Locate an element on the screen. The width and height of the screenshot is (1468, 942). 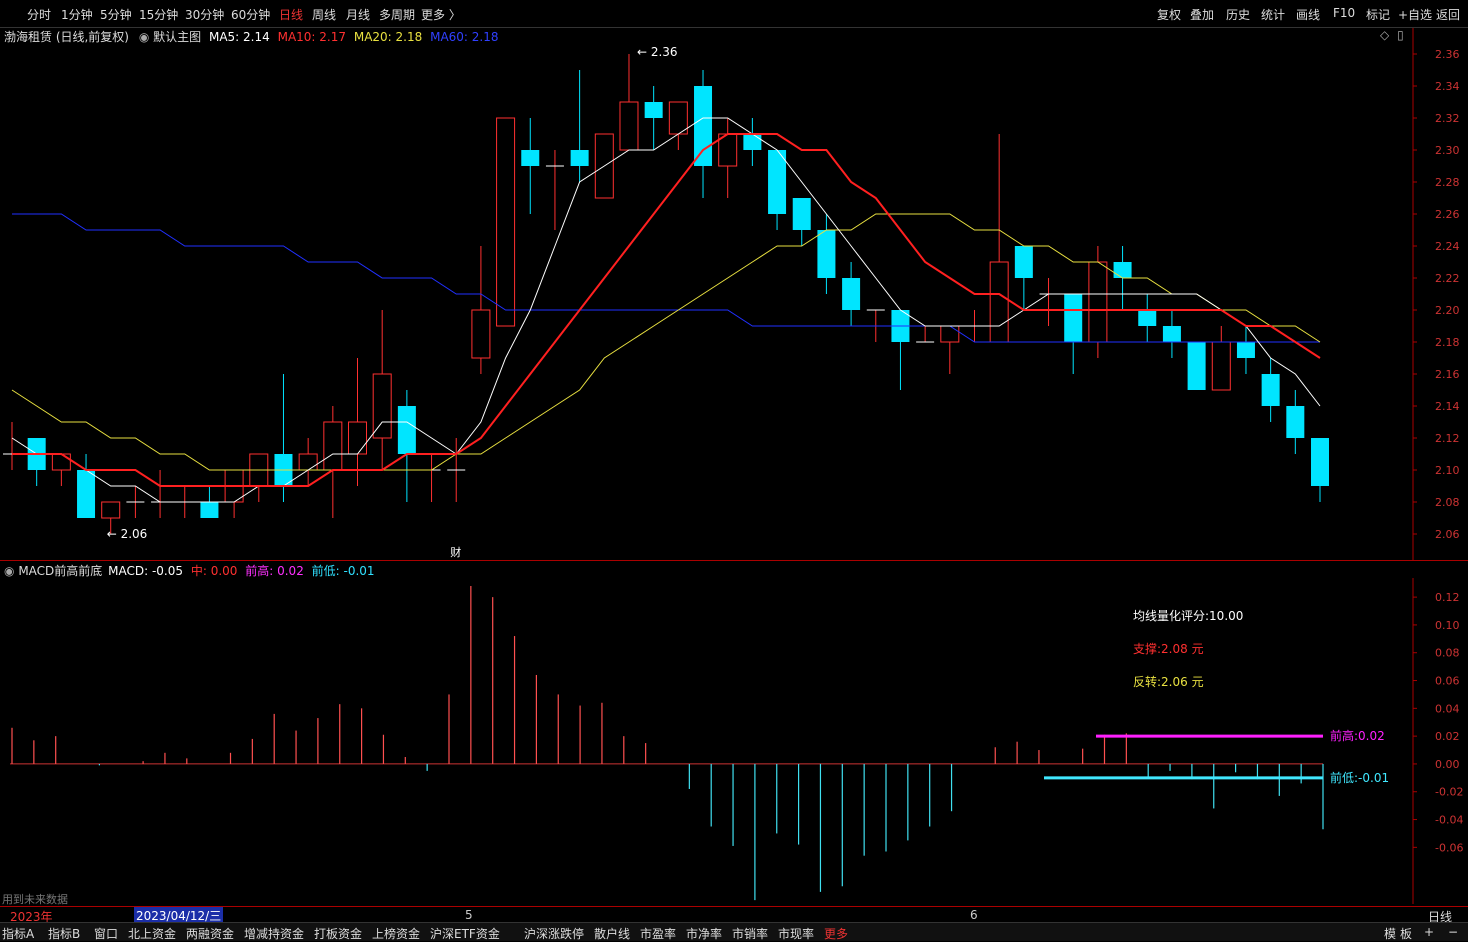
indicator-tab-15: 更多 is located at coordinates (836, 933).